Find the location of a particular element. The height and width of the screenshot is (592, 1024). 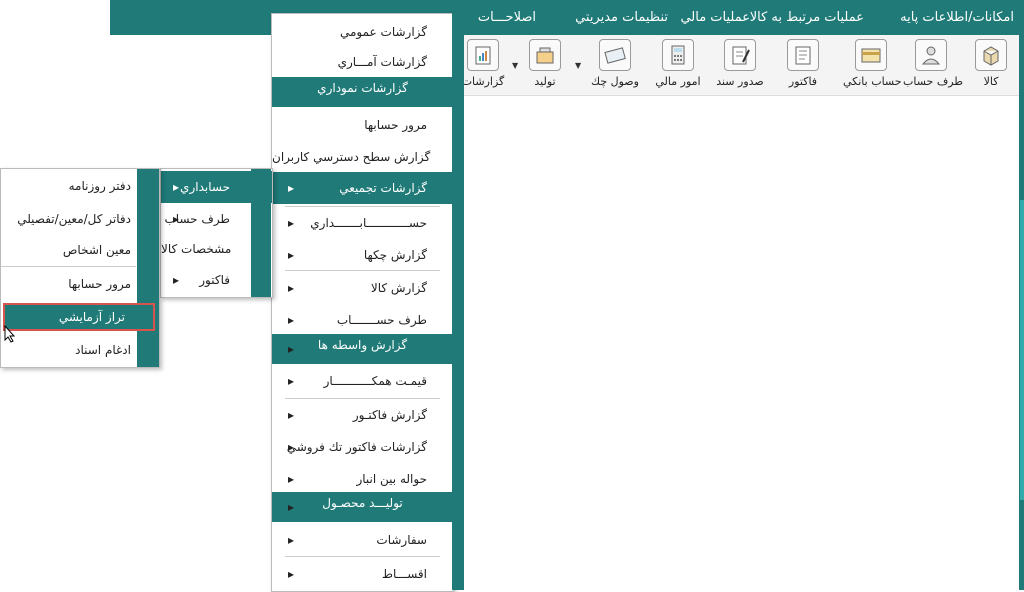

menu-item-partner-price: قيمـت همکـــــــــــار is located at coordinates (362, 381).